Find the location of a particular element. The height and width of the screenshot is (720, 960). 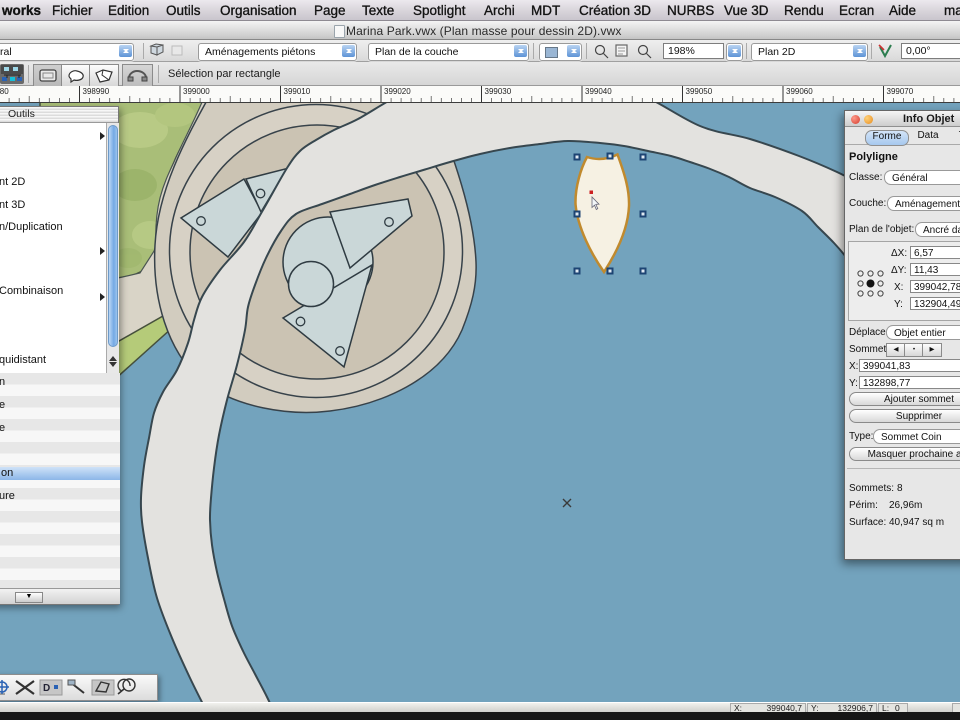

svg-text: 399010 is located at coordinates (297, 91).